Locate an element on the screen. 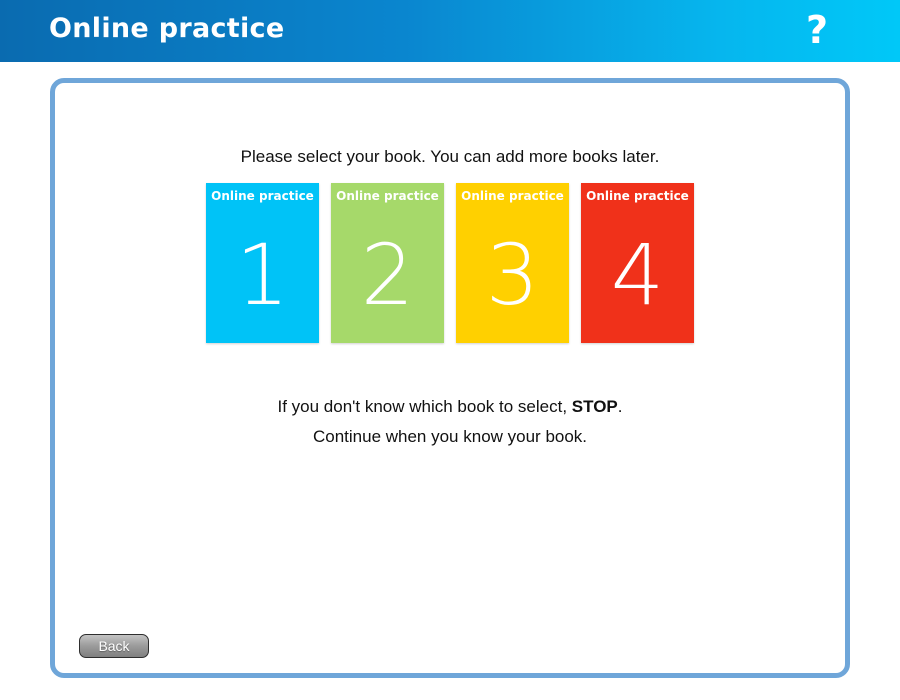  continue-note: Continue when you know your book. is located at coordinates (450, 436).